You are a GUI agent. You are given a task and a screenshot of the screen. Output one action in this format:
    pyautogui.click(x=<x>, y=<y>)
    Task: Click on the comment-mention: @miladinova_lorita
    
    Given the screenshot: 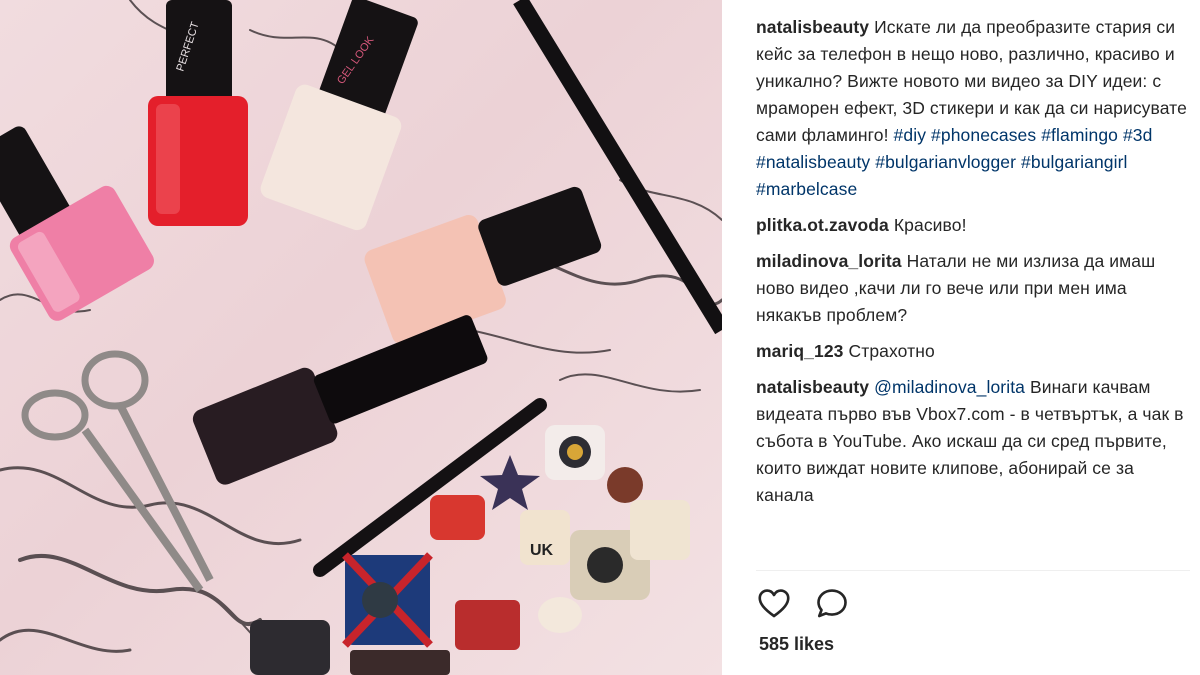 What is the action you would take?
    pyautogui.click(x=949, y=387)
    